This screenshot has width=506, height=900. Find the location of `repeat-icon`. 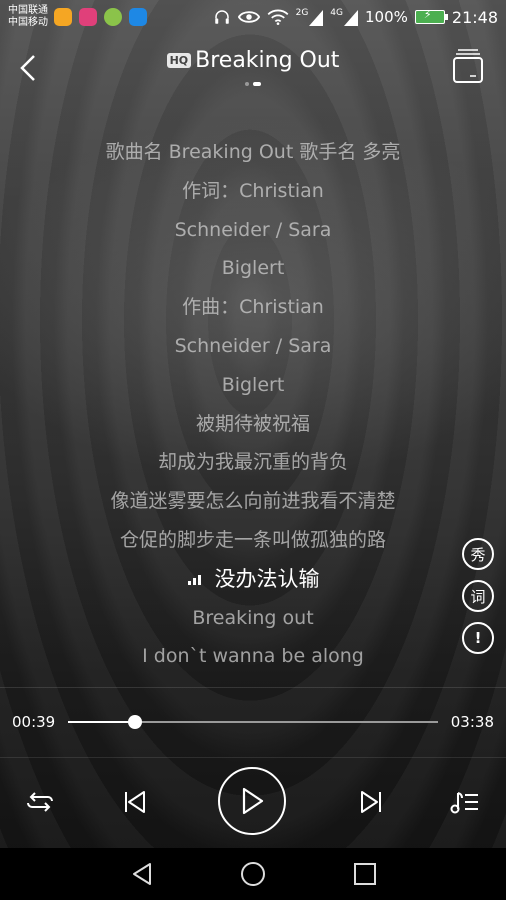

repeat-icon is located at coordinates (40, 802).